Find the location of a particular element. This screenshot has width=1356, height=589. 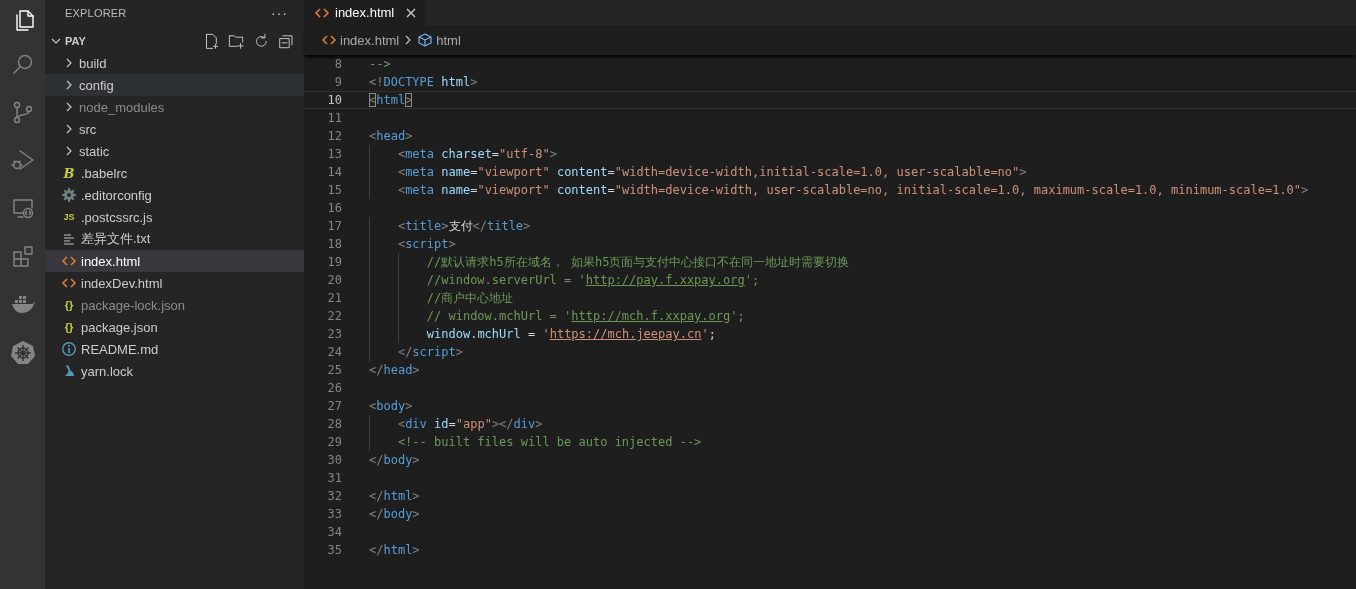

line-number: 19 is located at coordinates (334, 262).